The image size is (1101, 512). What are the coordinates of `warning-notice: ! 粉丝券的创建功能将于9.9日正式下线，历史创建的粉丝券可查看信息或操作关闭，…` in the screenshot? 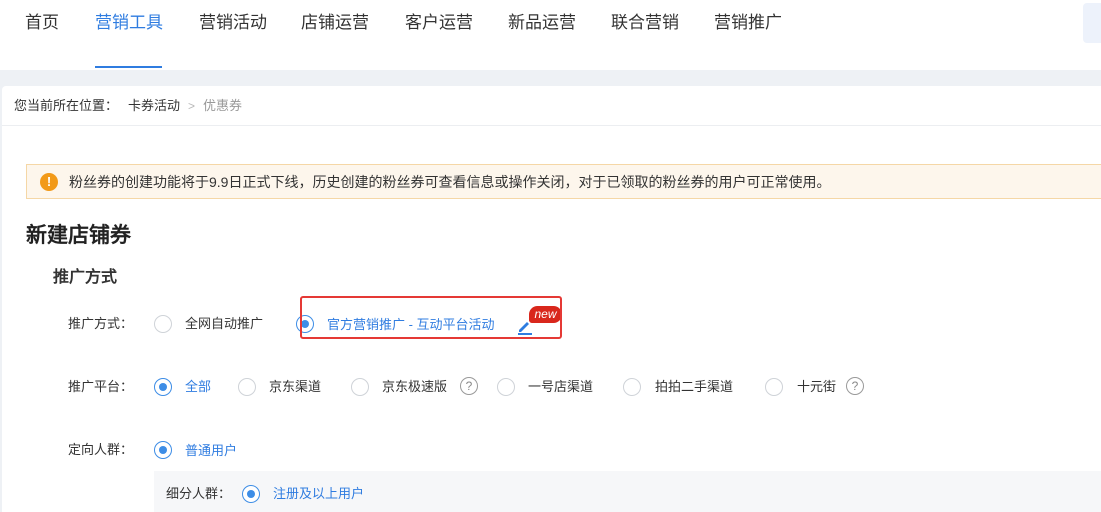 It's located at (563, 181).